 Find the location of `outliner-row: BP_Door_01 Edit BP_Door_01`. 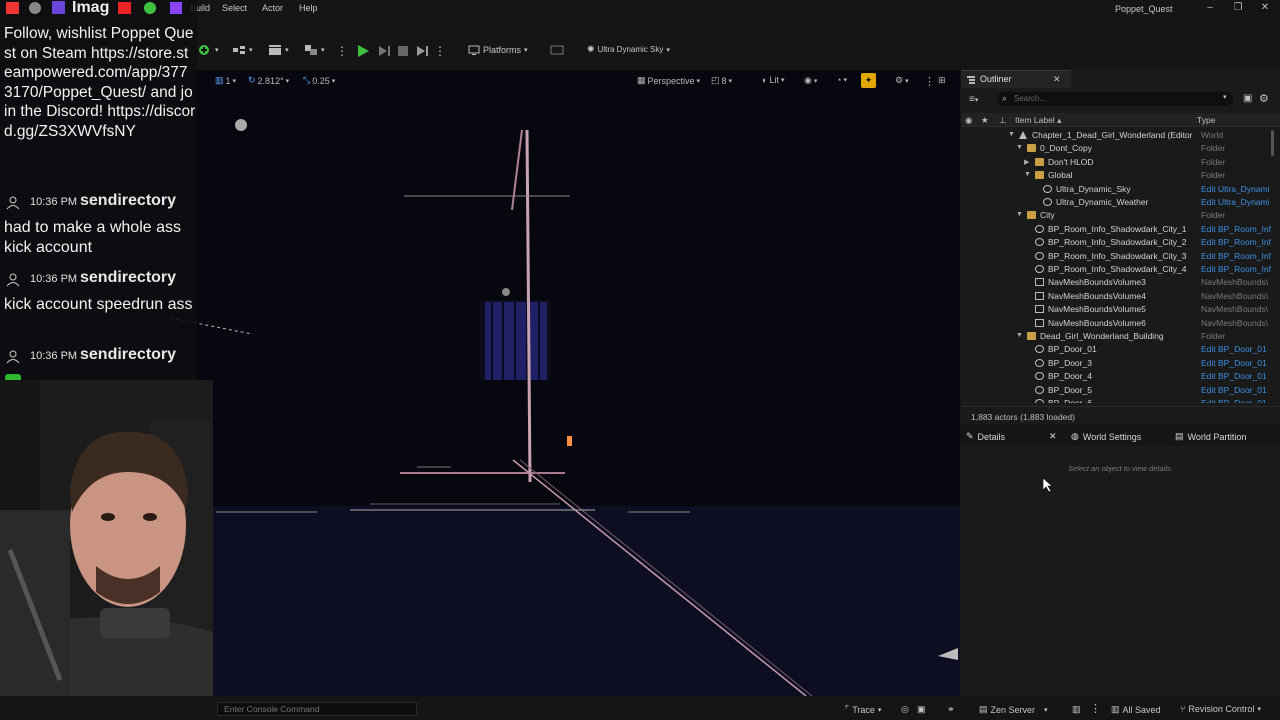

outliner-row: BP_Door_01 Edit BP_Door_01 is located at coordinates (1116, 349).